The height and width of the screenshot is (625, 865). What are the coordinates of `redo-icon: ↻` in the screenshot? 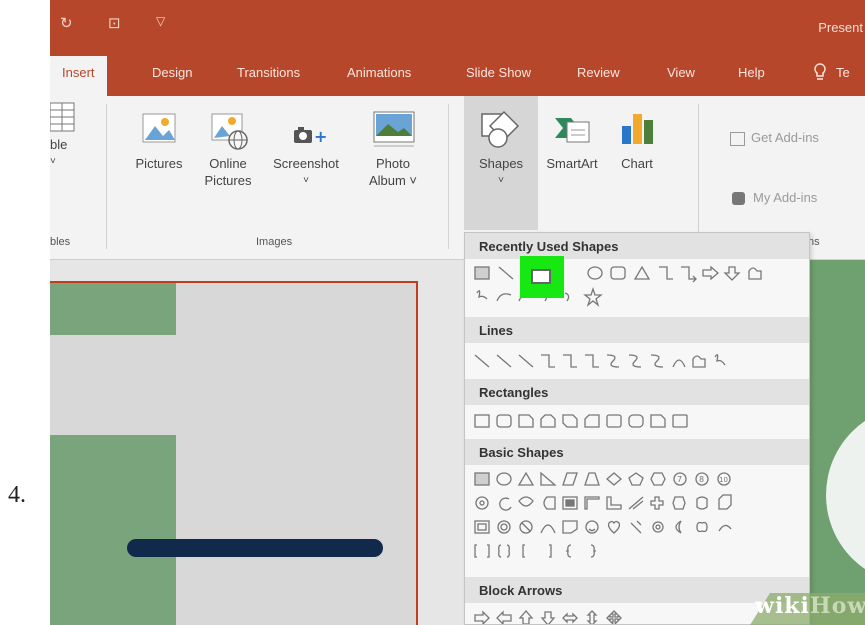 It's located at (66, 23).